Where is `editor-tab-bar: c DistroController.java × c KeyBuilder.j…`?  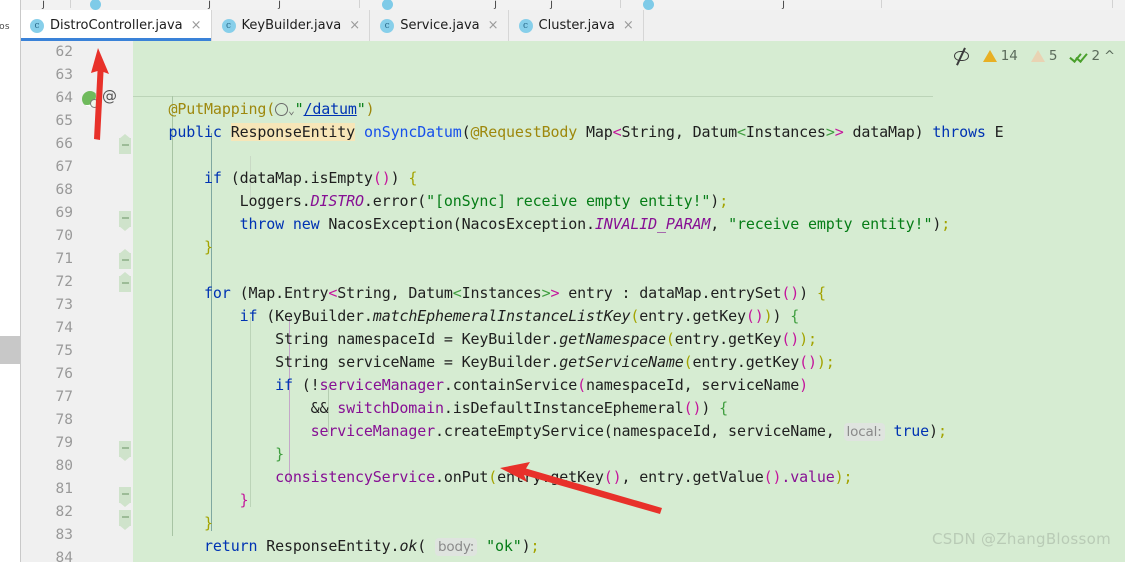 editor-tab-bar: c DistroController.java × c KeyBuilder.j… is located at coordinates (572, 26).